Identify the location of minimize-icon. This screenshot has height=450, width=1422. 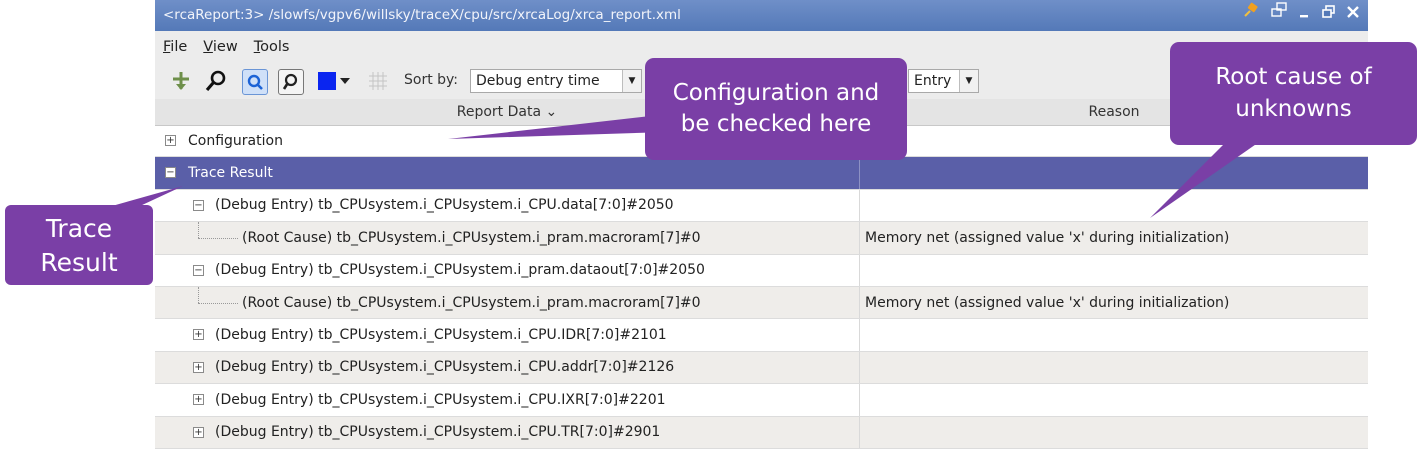
(1305, 15).